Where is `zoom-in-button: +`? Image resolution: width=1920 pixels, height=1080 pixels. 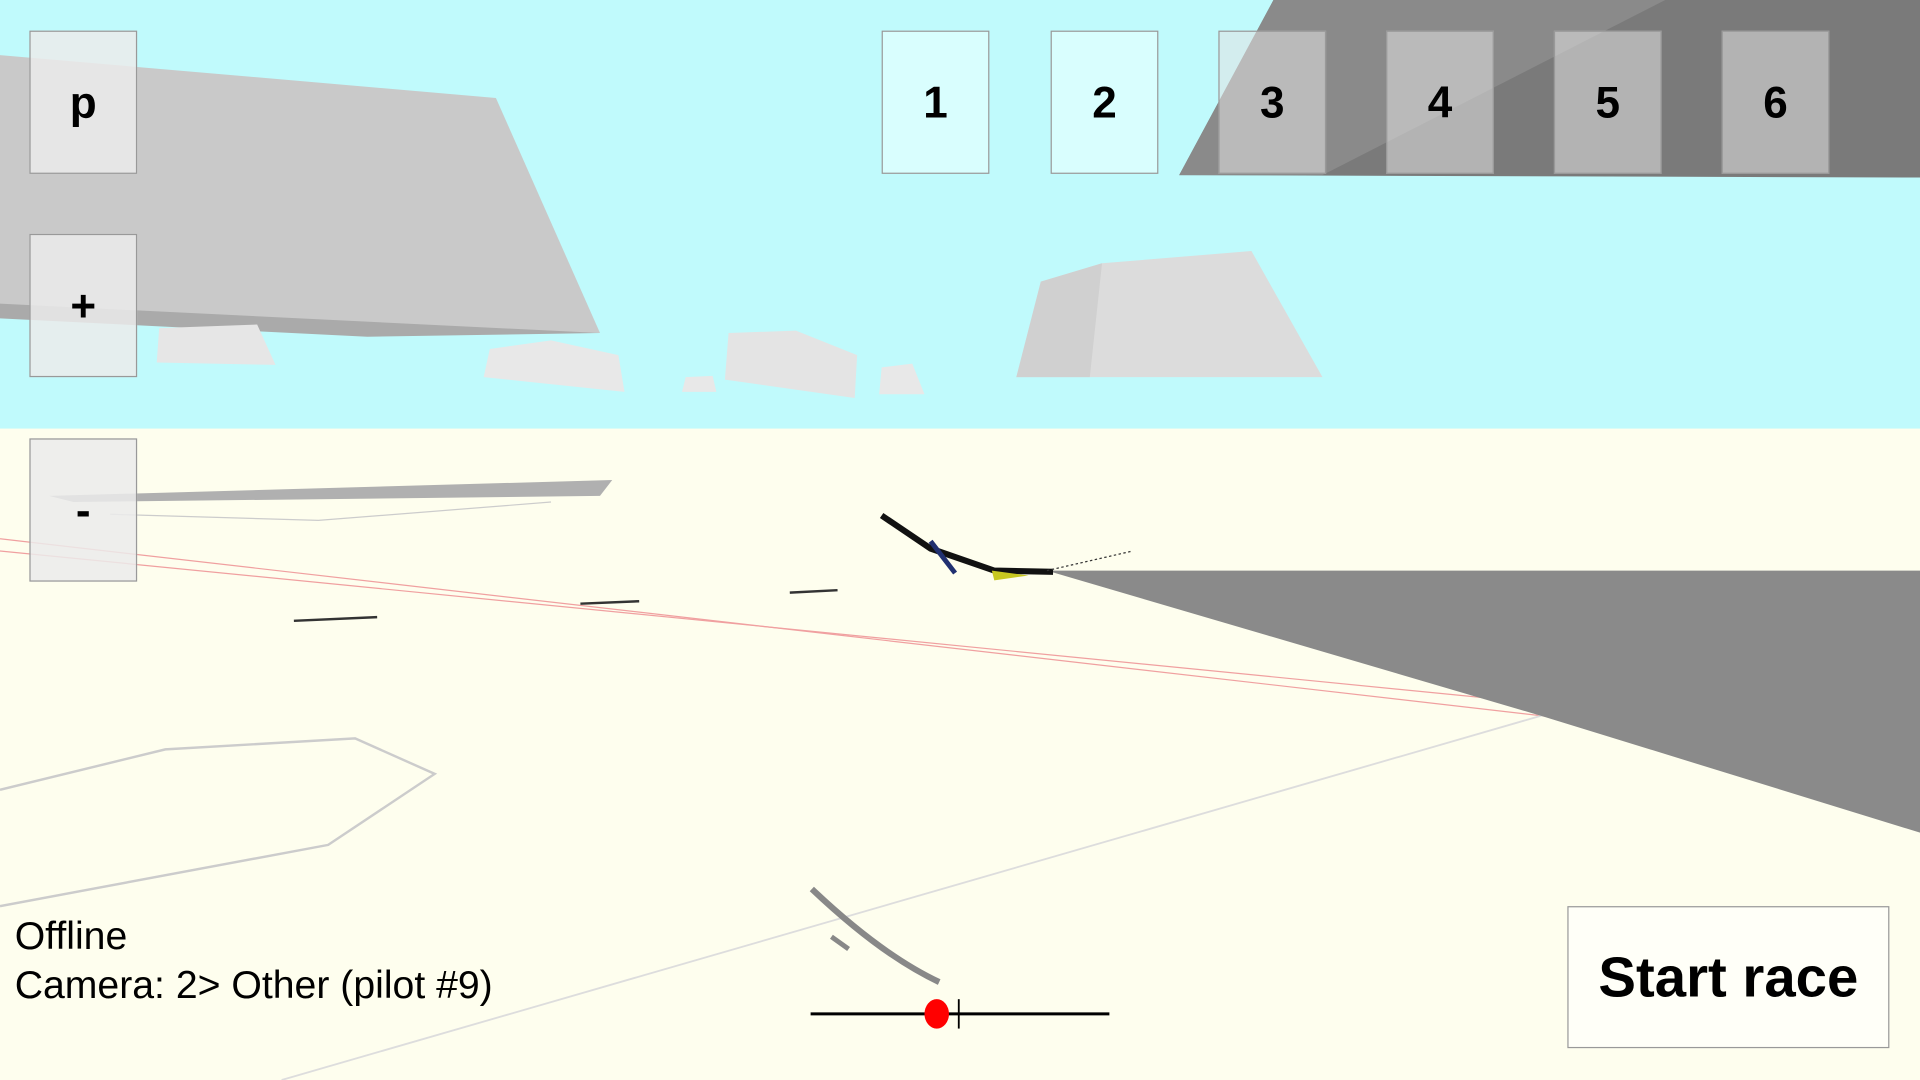
zoom-in-button: + is located at coordinates (83, 305).